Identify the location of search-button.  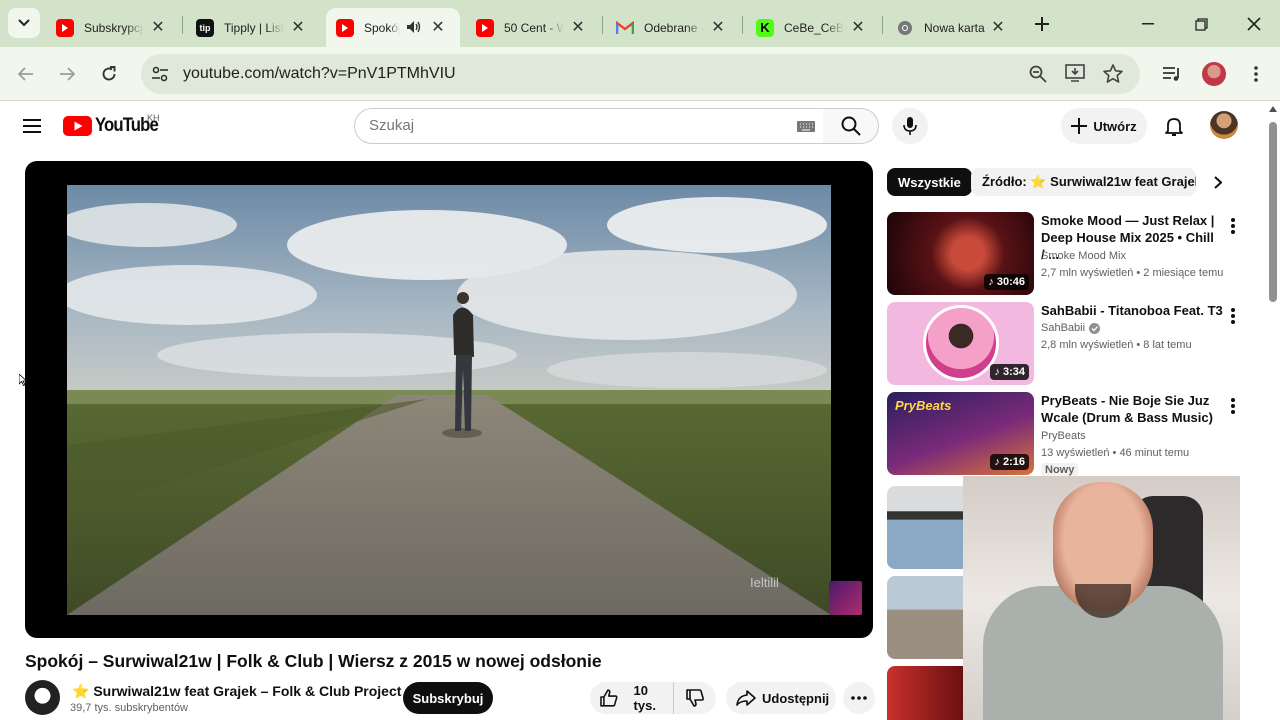
(851, 126).